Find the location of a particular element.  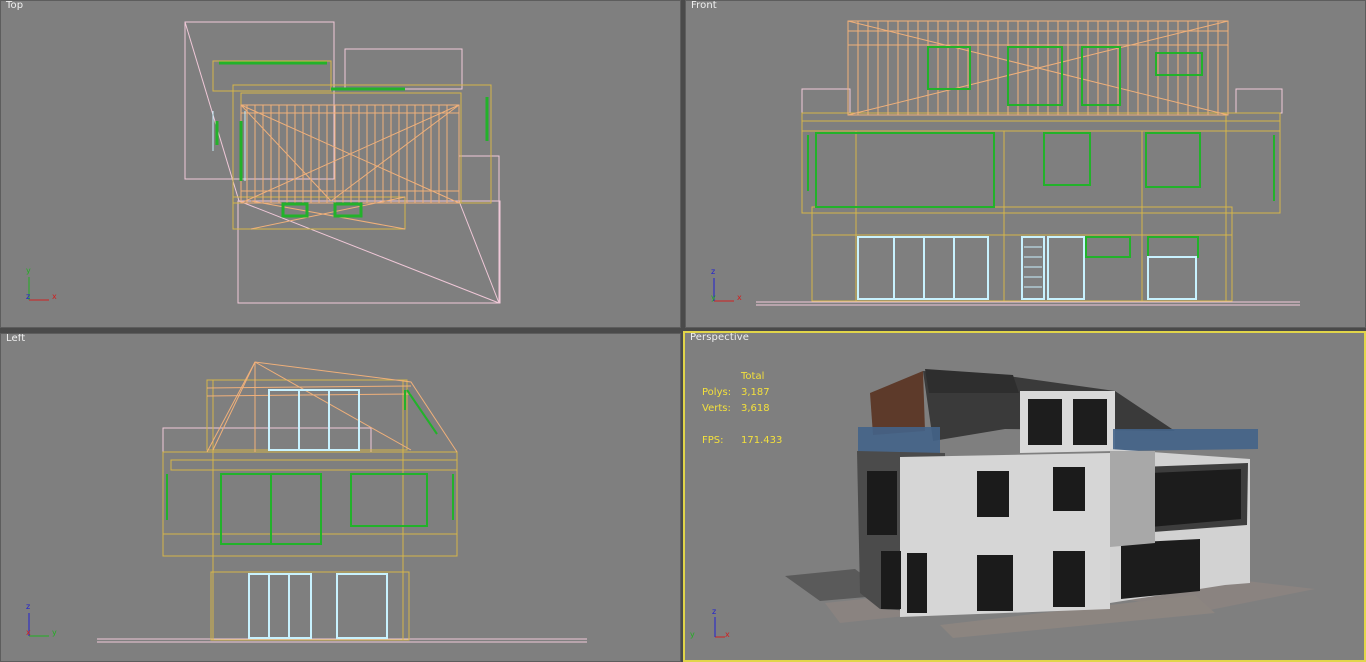

top-wireframe: x y z is located at coordinates (263, 162).